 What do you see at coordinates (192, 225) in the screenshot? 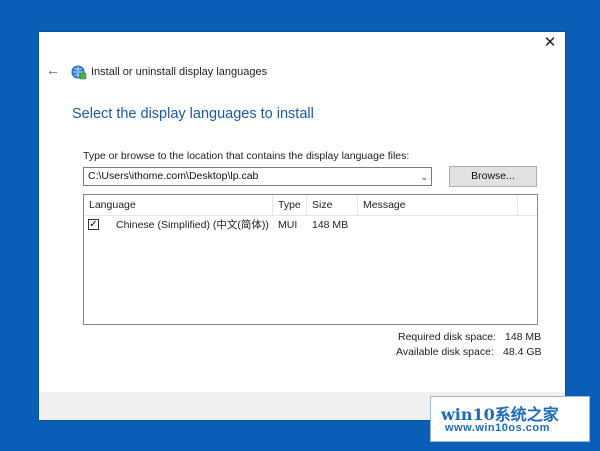
I see `language-name: Chinese (Simplified) (中文(简体))` at bounding box center [192, 225].